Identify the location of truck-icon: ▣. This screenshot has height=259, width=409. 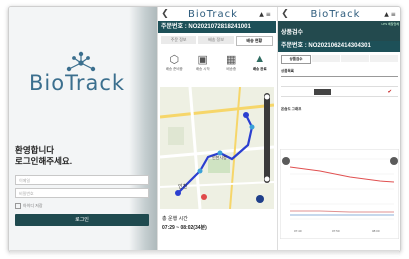
(202, 60).